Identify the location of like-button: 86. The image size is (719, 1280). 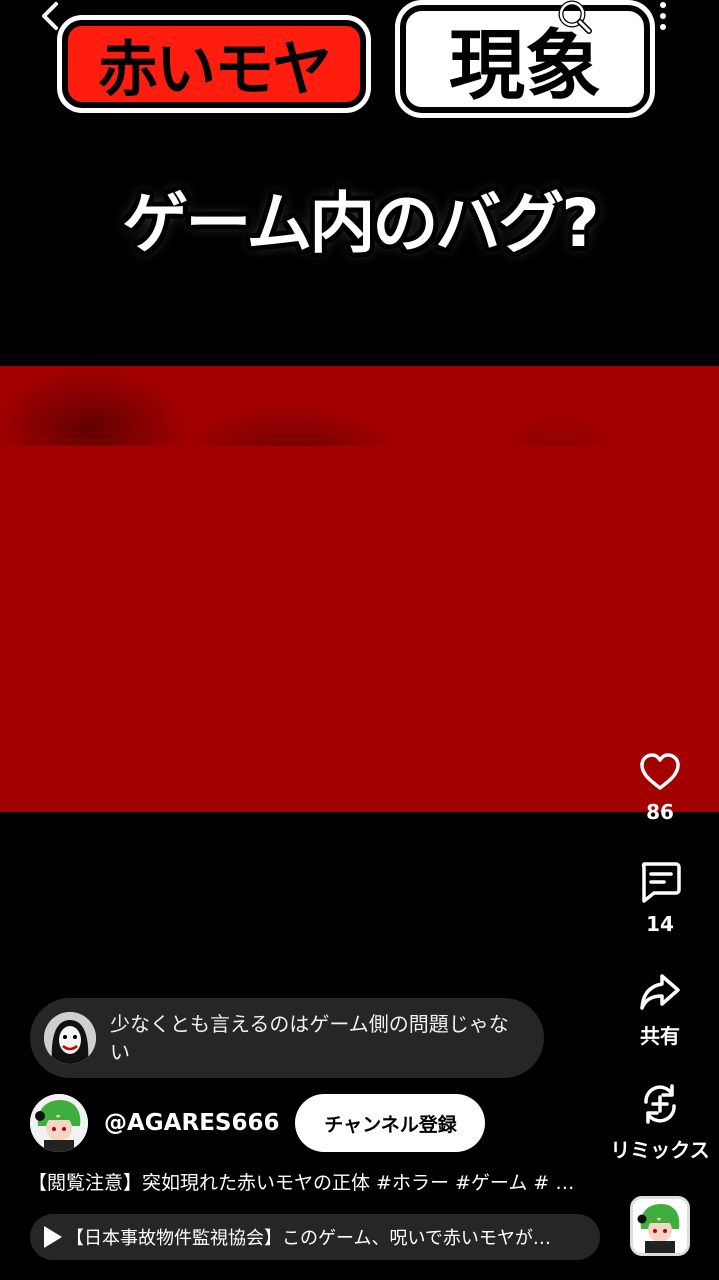
(660, 788).